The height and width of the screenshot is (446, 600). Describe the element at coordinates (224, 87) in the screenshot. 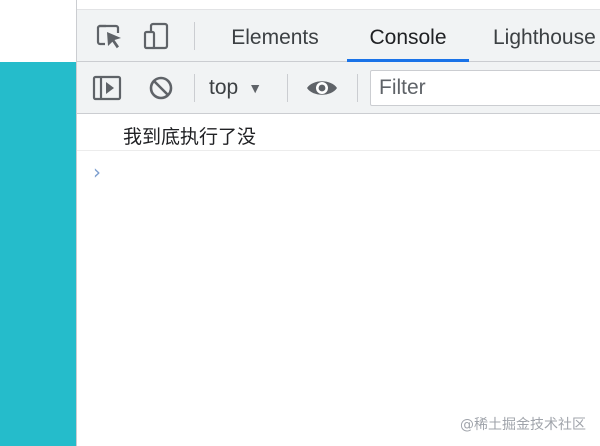

I see `context-select-value: top` at that location.